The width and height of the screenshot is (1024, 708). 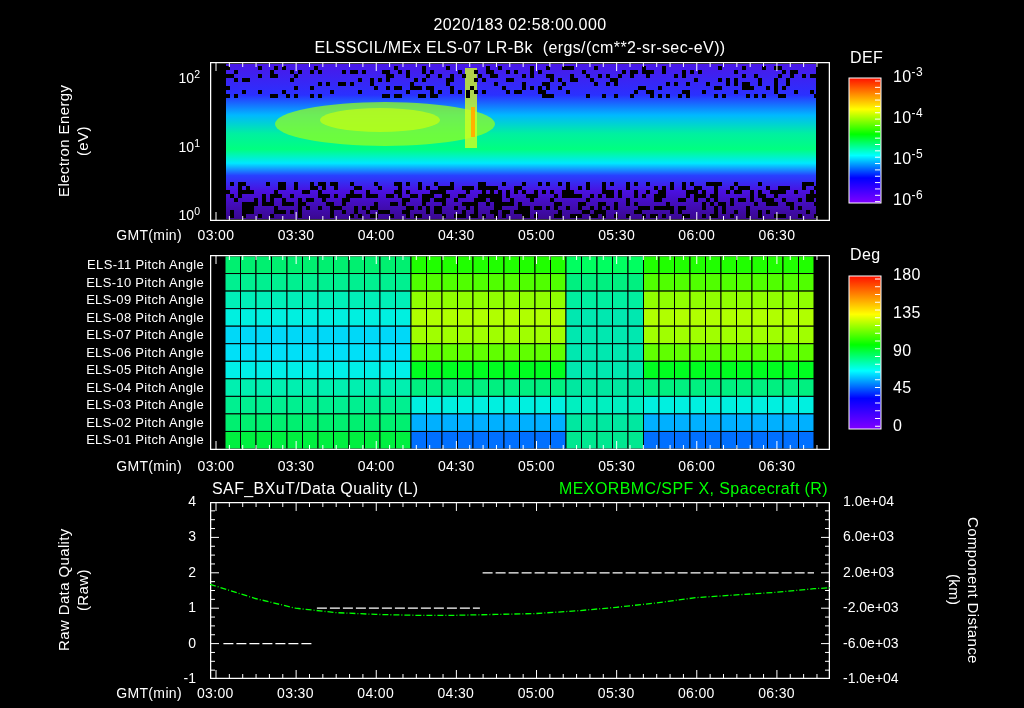 What do you see at coordinates (144, 370) in the screenshot?
I see `row-label: ELS-05 Pitch Angle` at bounding box center [144, 370].